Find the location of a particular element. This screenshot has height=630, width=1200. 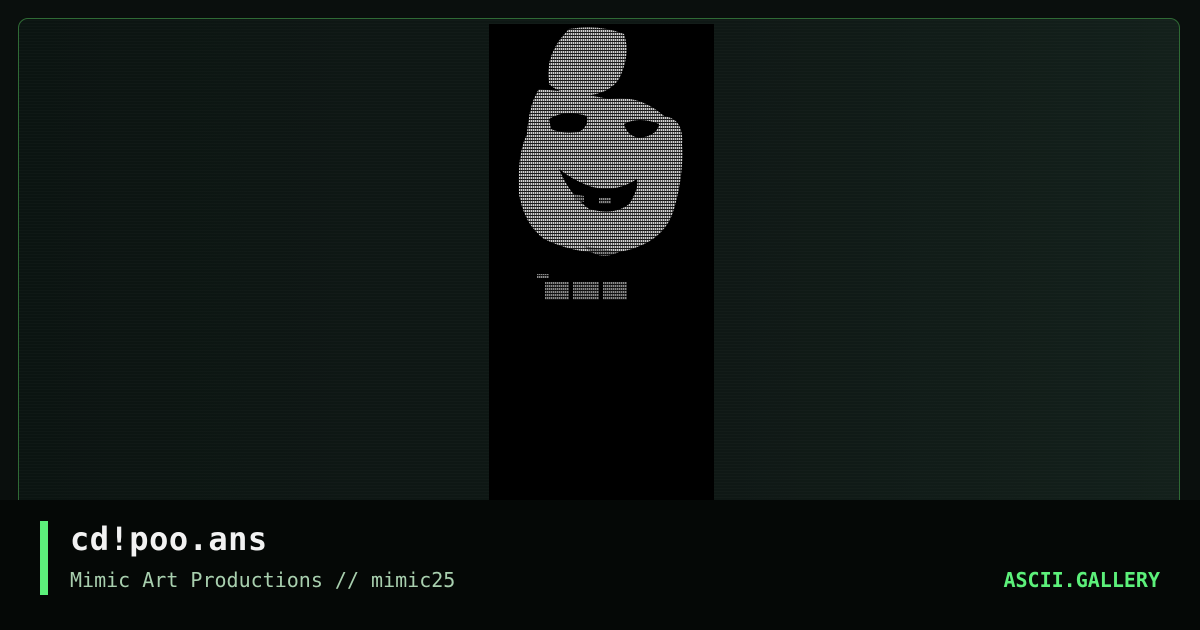

site-brand-link: ASCII.GALLERY is located at coordinates (1081, 580).